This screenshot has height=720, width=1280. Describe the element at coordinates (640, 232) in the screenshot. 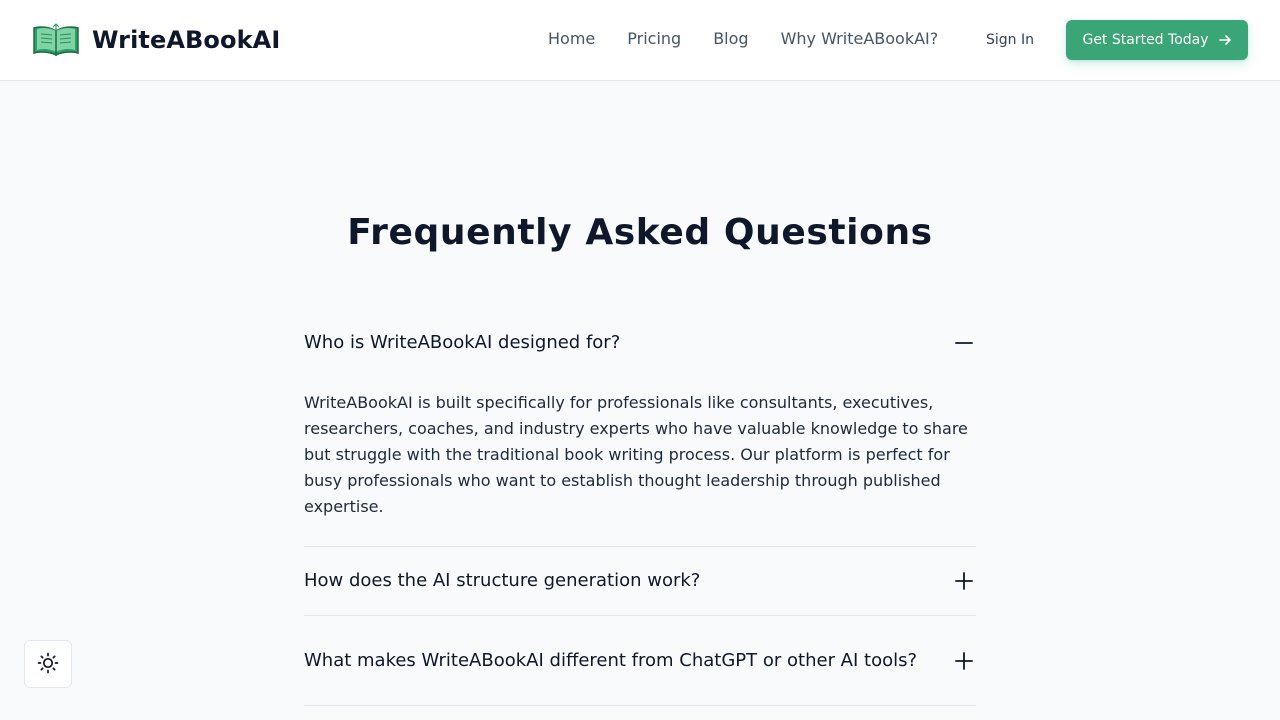

I see `faq-title: Frequently Asked Questions` at that location.